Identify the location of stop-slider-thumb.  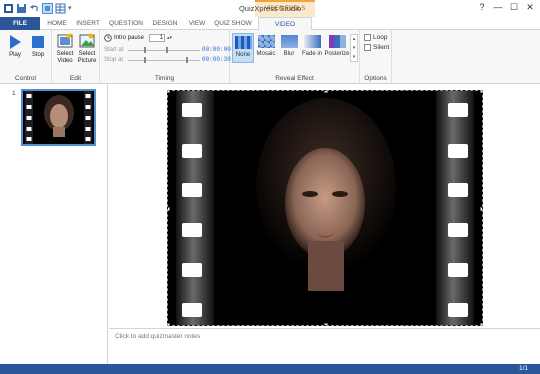
(145, 60).